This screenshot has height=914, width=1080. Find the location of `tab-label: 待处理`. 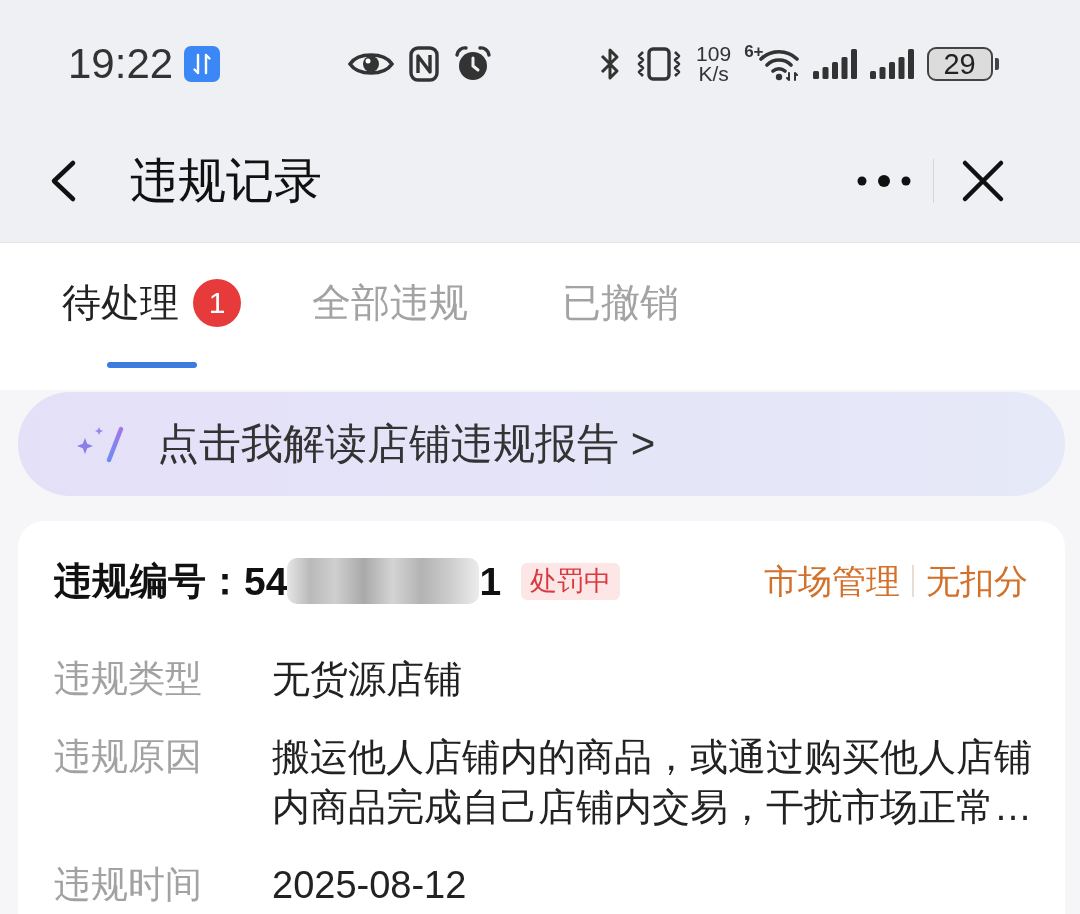

tab-label: 待处理 is located at coordinates (120, 303).